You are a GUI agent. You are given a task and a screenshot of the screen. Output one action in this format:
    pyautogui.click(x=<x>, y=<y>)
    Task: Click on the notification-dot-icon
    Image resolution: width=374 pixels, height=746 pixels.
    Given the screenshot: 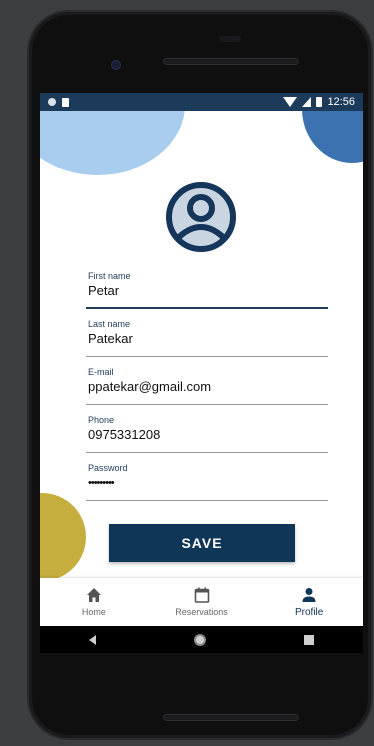 What is the action you would take?
    pyautogui.click(x=52, y=102)
    